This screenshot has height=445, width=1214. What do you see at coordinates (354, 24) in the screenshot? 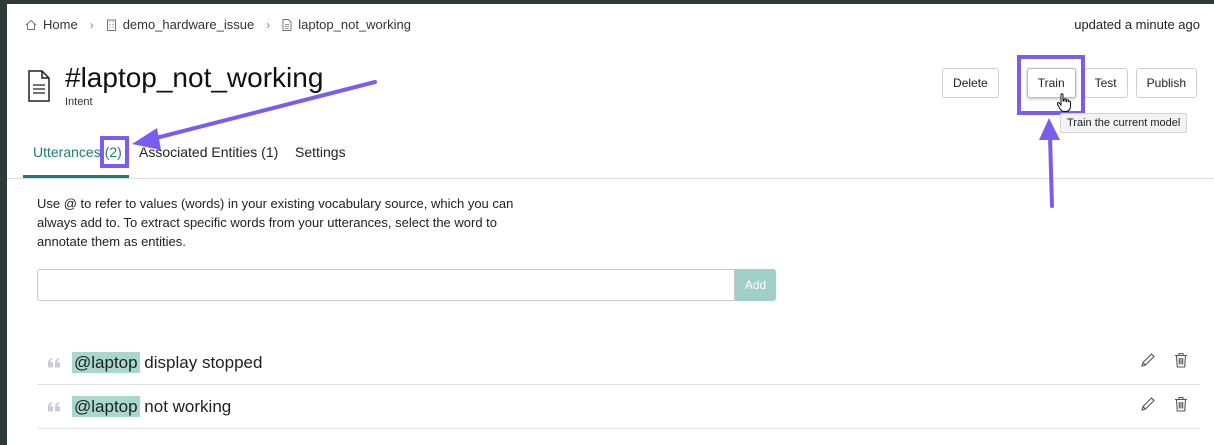
I see `breadcrumb-label: laptop_not_working` at bounding box center [354, 24].